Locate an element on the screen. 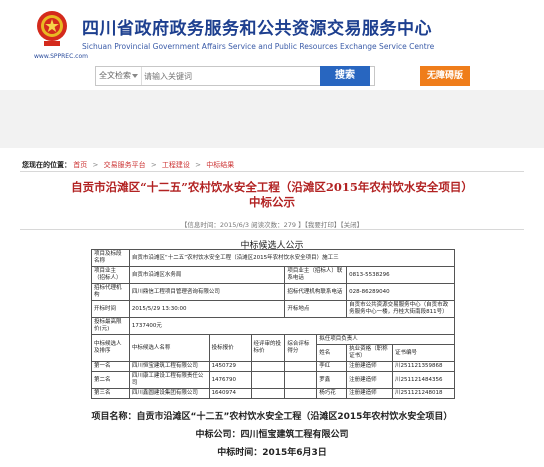 Image resolution: width=544 pixels, height=467 pixels. table-row: 投标最高限价(元) 1737400元 is located at coordinates (273, 326).